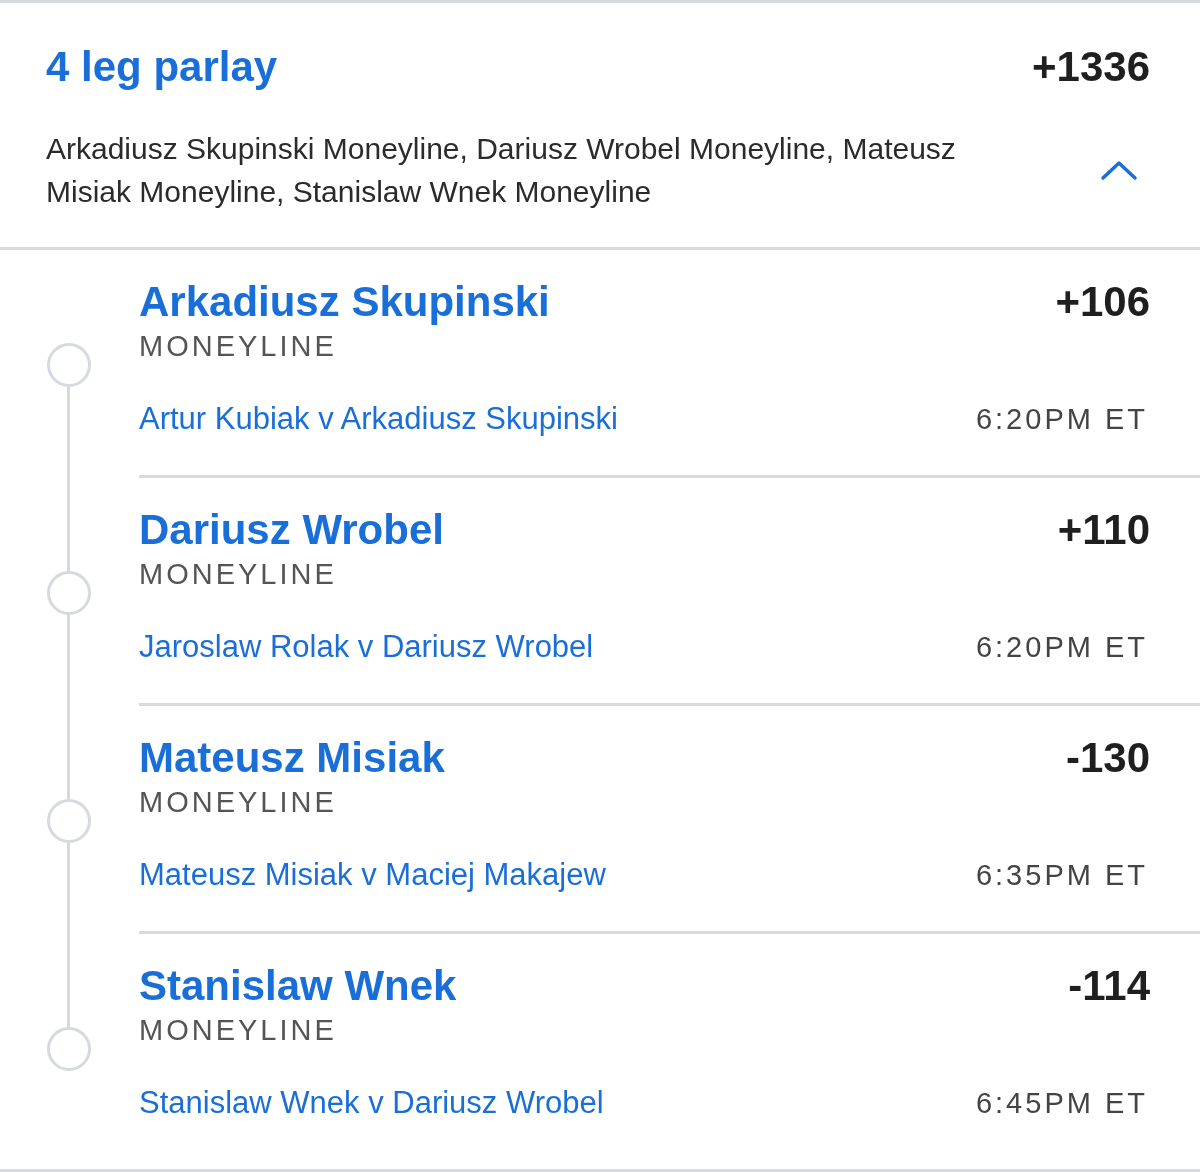  Describe the element at coordinates (1103, 530) in the screenshot. I see `leg-odds: +110` at that location.